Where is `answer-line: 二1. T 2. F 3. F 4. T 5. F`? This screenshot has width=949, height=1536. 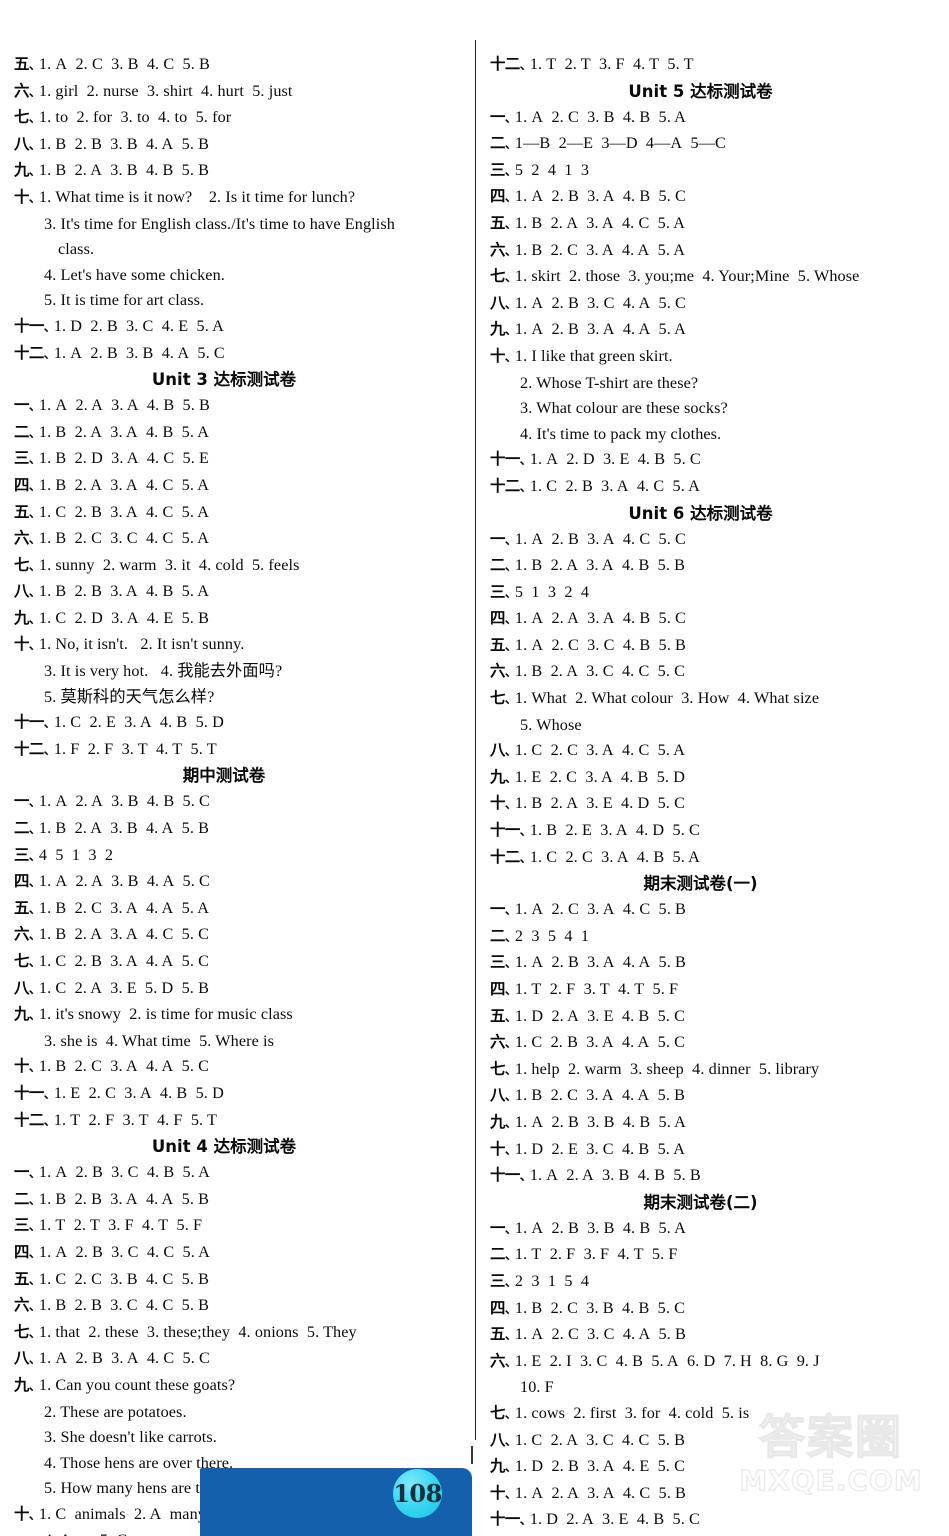 answer-line: 二1. T 2. F 3. F 4. T 5. F is located at coordinates (715, 1255).